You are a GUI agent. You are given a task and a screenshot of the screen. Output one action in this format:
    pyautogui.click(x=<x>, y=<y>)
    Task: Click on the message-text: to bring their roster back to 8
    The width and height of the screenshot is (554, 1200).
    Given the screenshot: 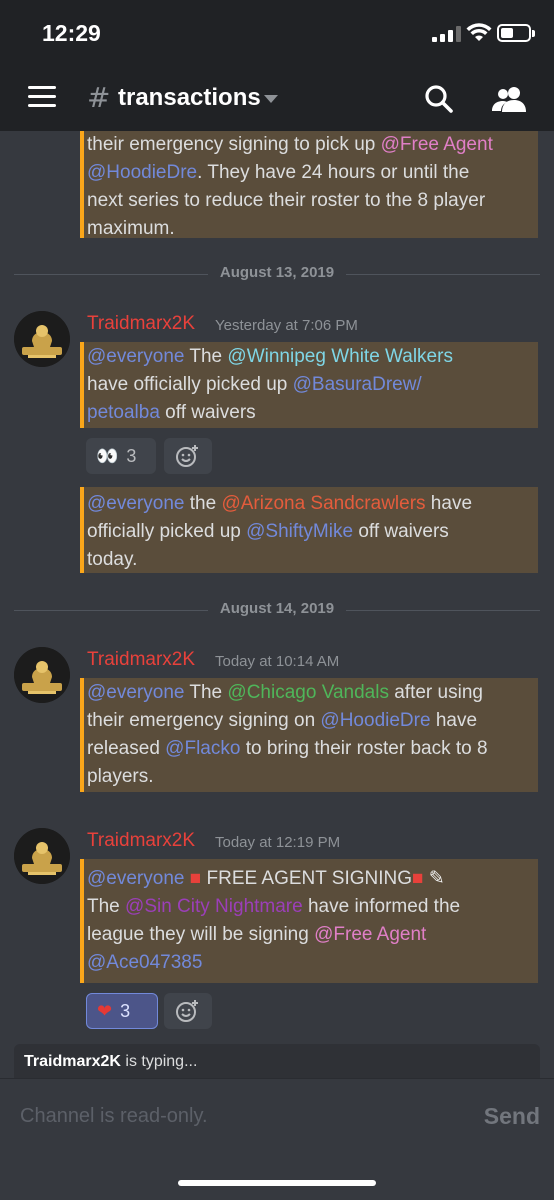 What is the action you would take?
    pyautogui.click(x=364, y=748)
    